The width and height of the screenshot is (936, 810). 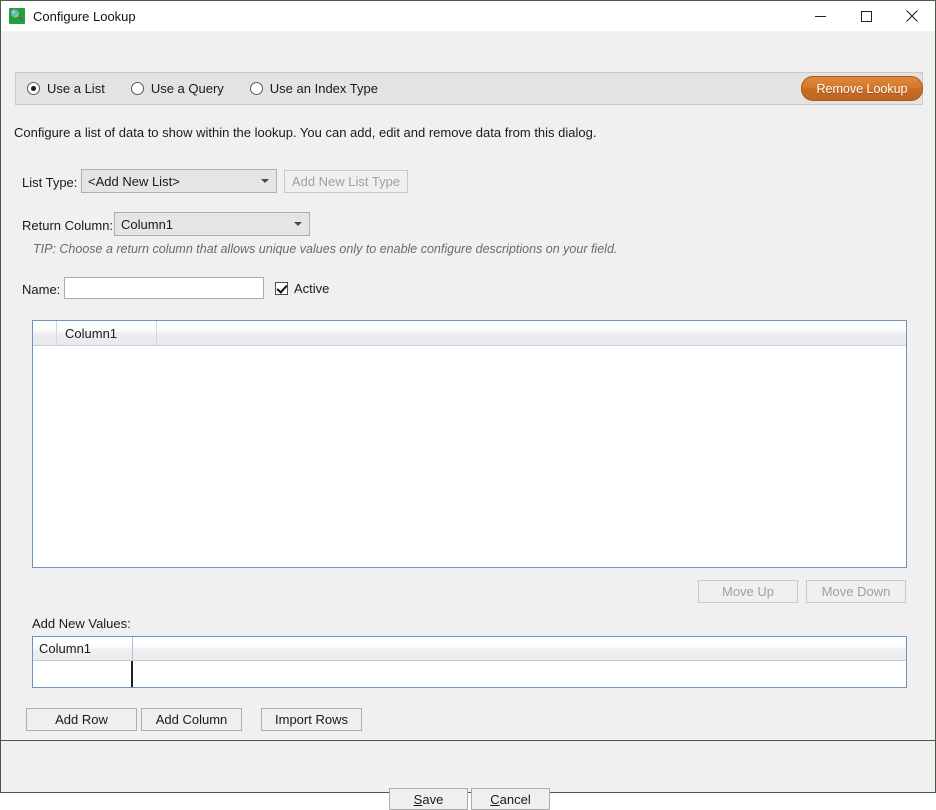 I want to click on lookup-mode-group: Use a List Use a Query Use an Index Type, so click(x=469, y=88).